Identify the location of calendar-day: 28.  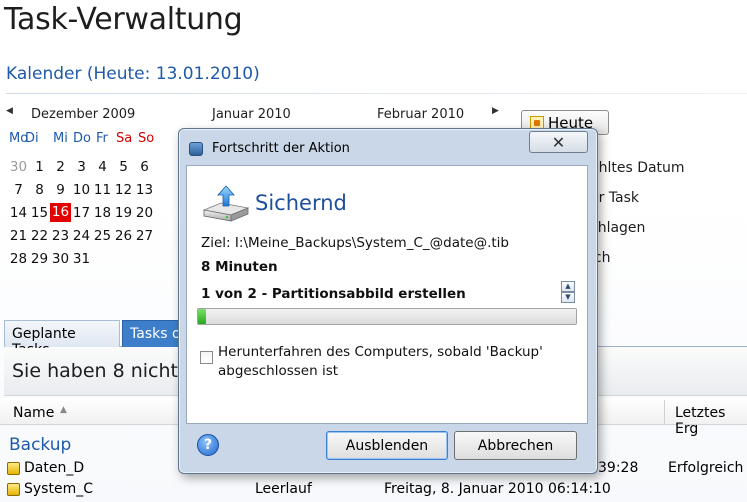
(18, 259).